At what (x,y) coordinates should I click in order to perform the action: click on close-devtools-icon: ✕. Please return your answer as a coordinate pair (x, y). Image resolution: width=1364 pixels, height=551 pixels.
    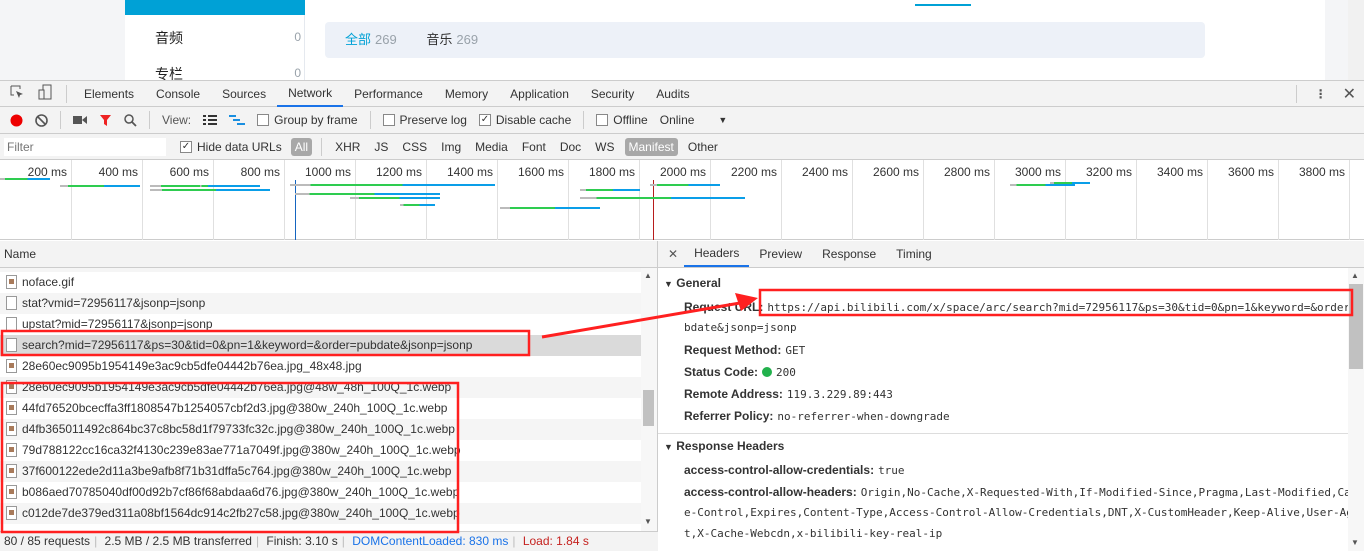
    Looking at the image, I should click on (1349, 94).